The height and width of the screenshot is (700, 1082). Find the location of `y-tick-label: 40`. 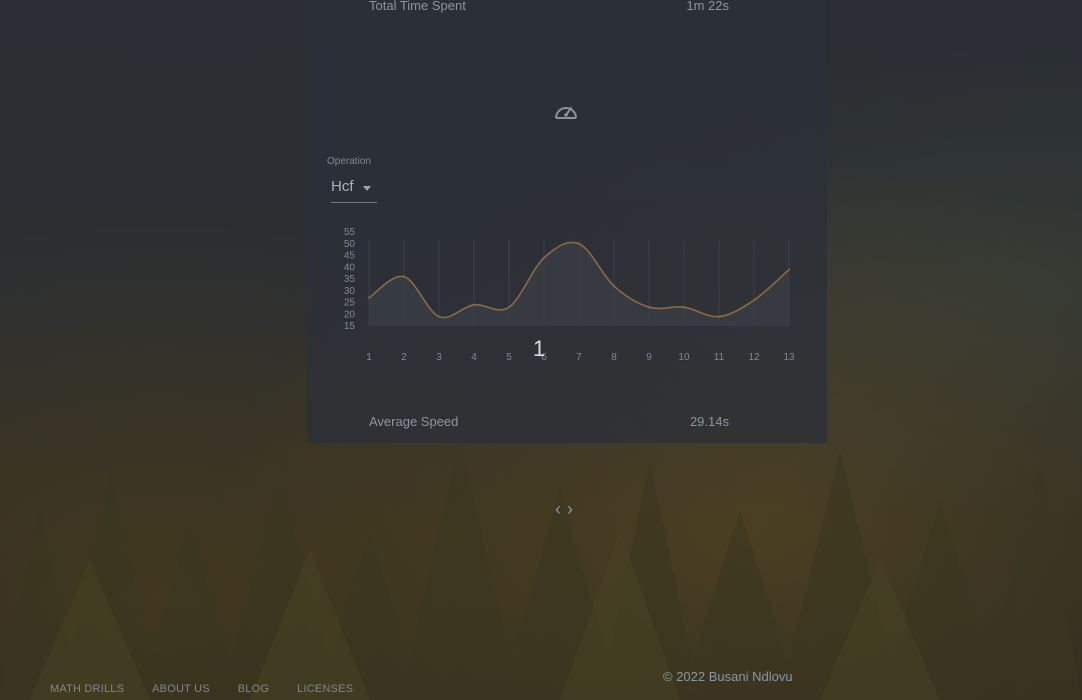

y-tick-label: 40 is located at coordinates (350, 267).